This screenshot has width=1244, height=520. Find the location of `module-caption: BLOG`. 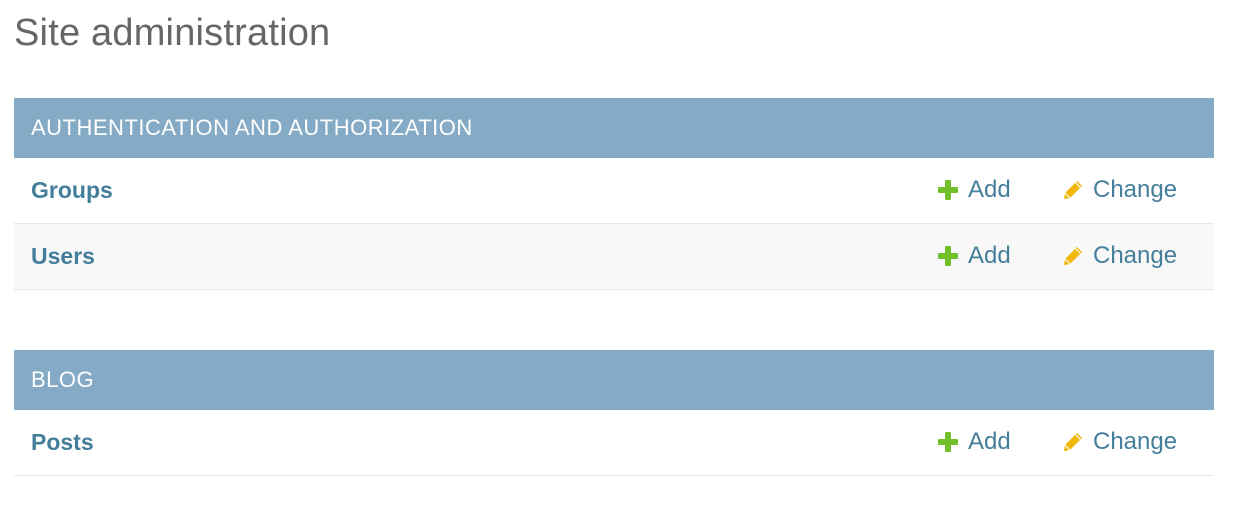

module-caption: BLOG is located at coordinates (614, 380).